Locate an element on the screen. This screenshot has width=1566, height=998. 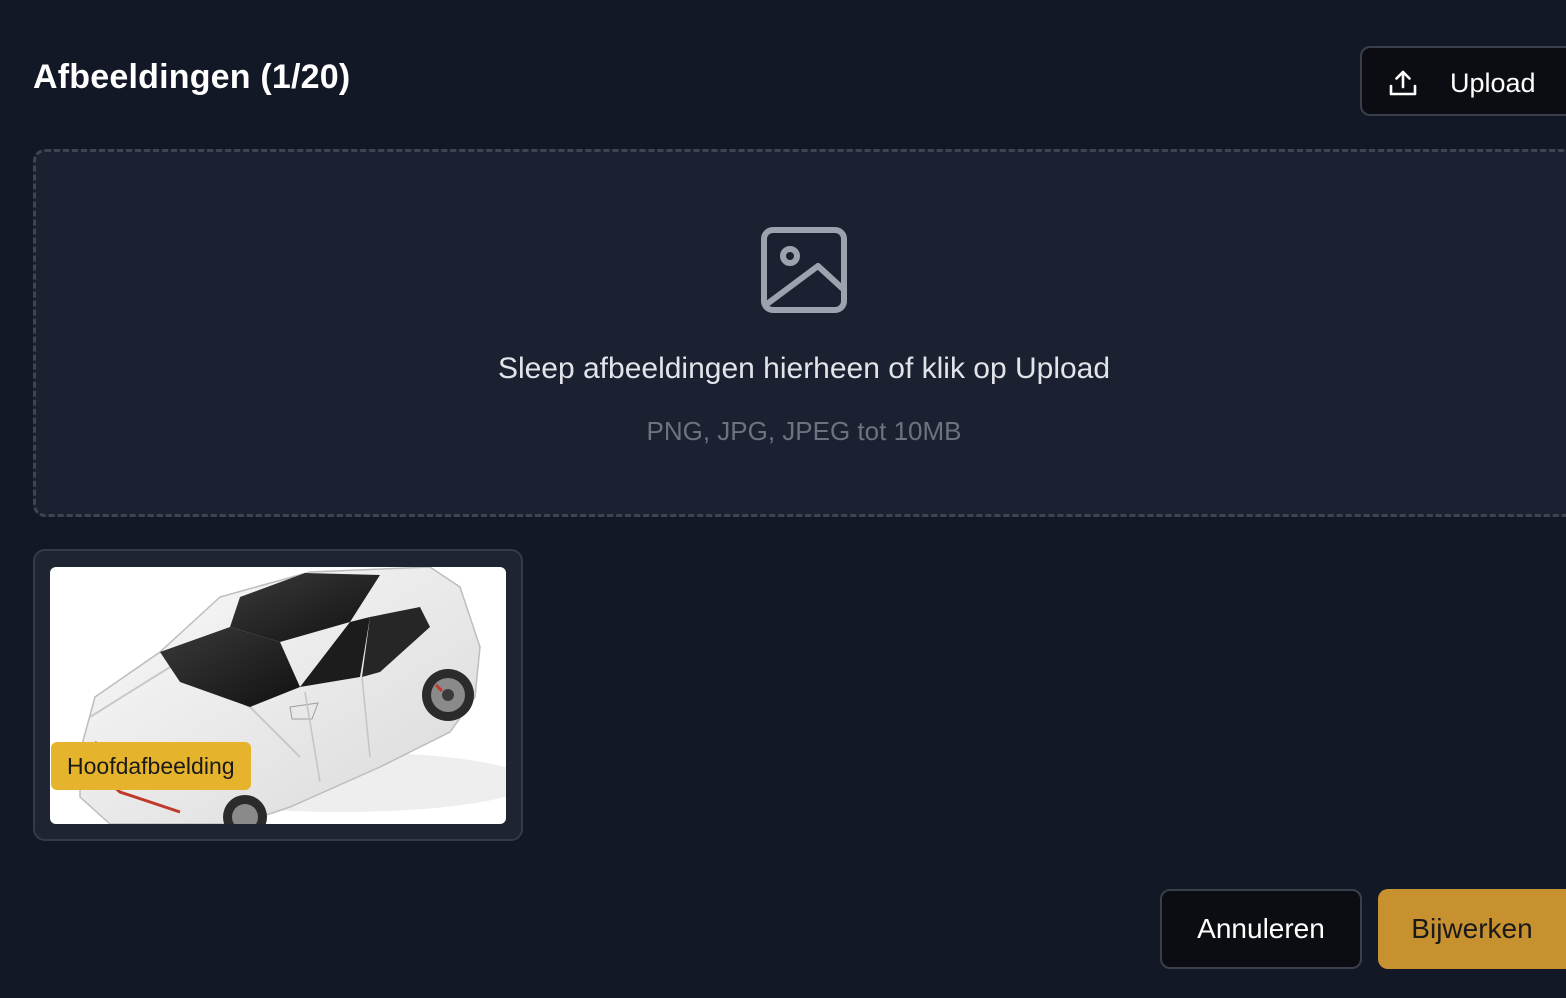
upload-icon is located at coordinates (1403, 83).